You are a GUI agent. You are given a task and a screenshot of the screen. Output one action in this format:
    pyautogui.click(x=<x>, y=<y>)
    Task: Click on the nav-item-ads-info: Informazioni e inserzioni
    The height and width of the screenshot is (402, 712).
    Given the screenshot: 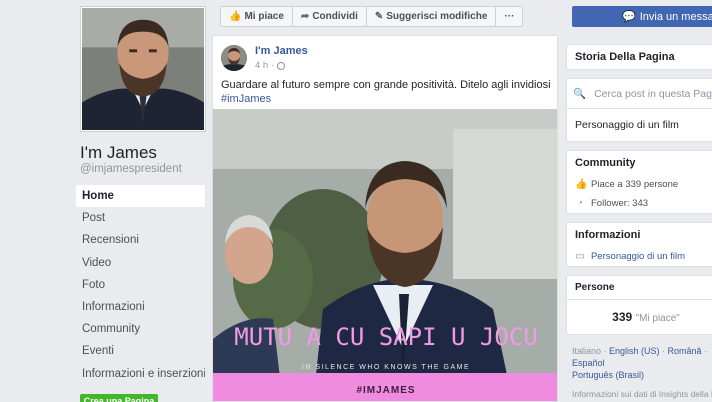 What is the action you would take?
    pyautogui.click(x=140, y=374)
    